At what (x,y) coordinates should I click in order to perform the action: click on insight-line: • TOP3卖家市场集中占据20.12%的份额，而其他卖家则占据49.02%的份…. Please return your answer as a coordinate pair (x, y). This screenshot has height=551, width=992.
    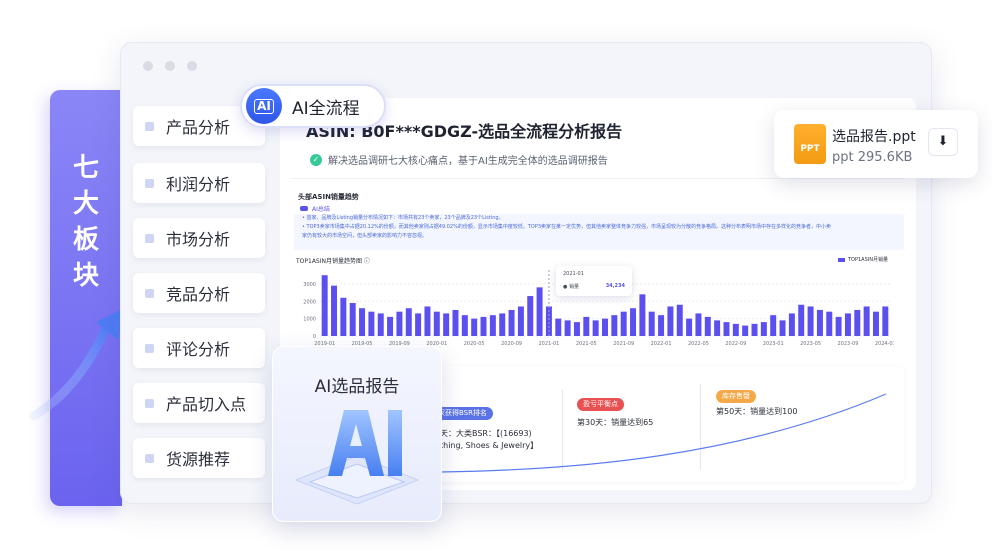
    Looking at the image, I should click on (567, 227).